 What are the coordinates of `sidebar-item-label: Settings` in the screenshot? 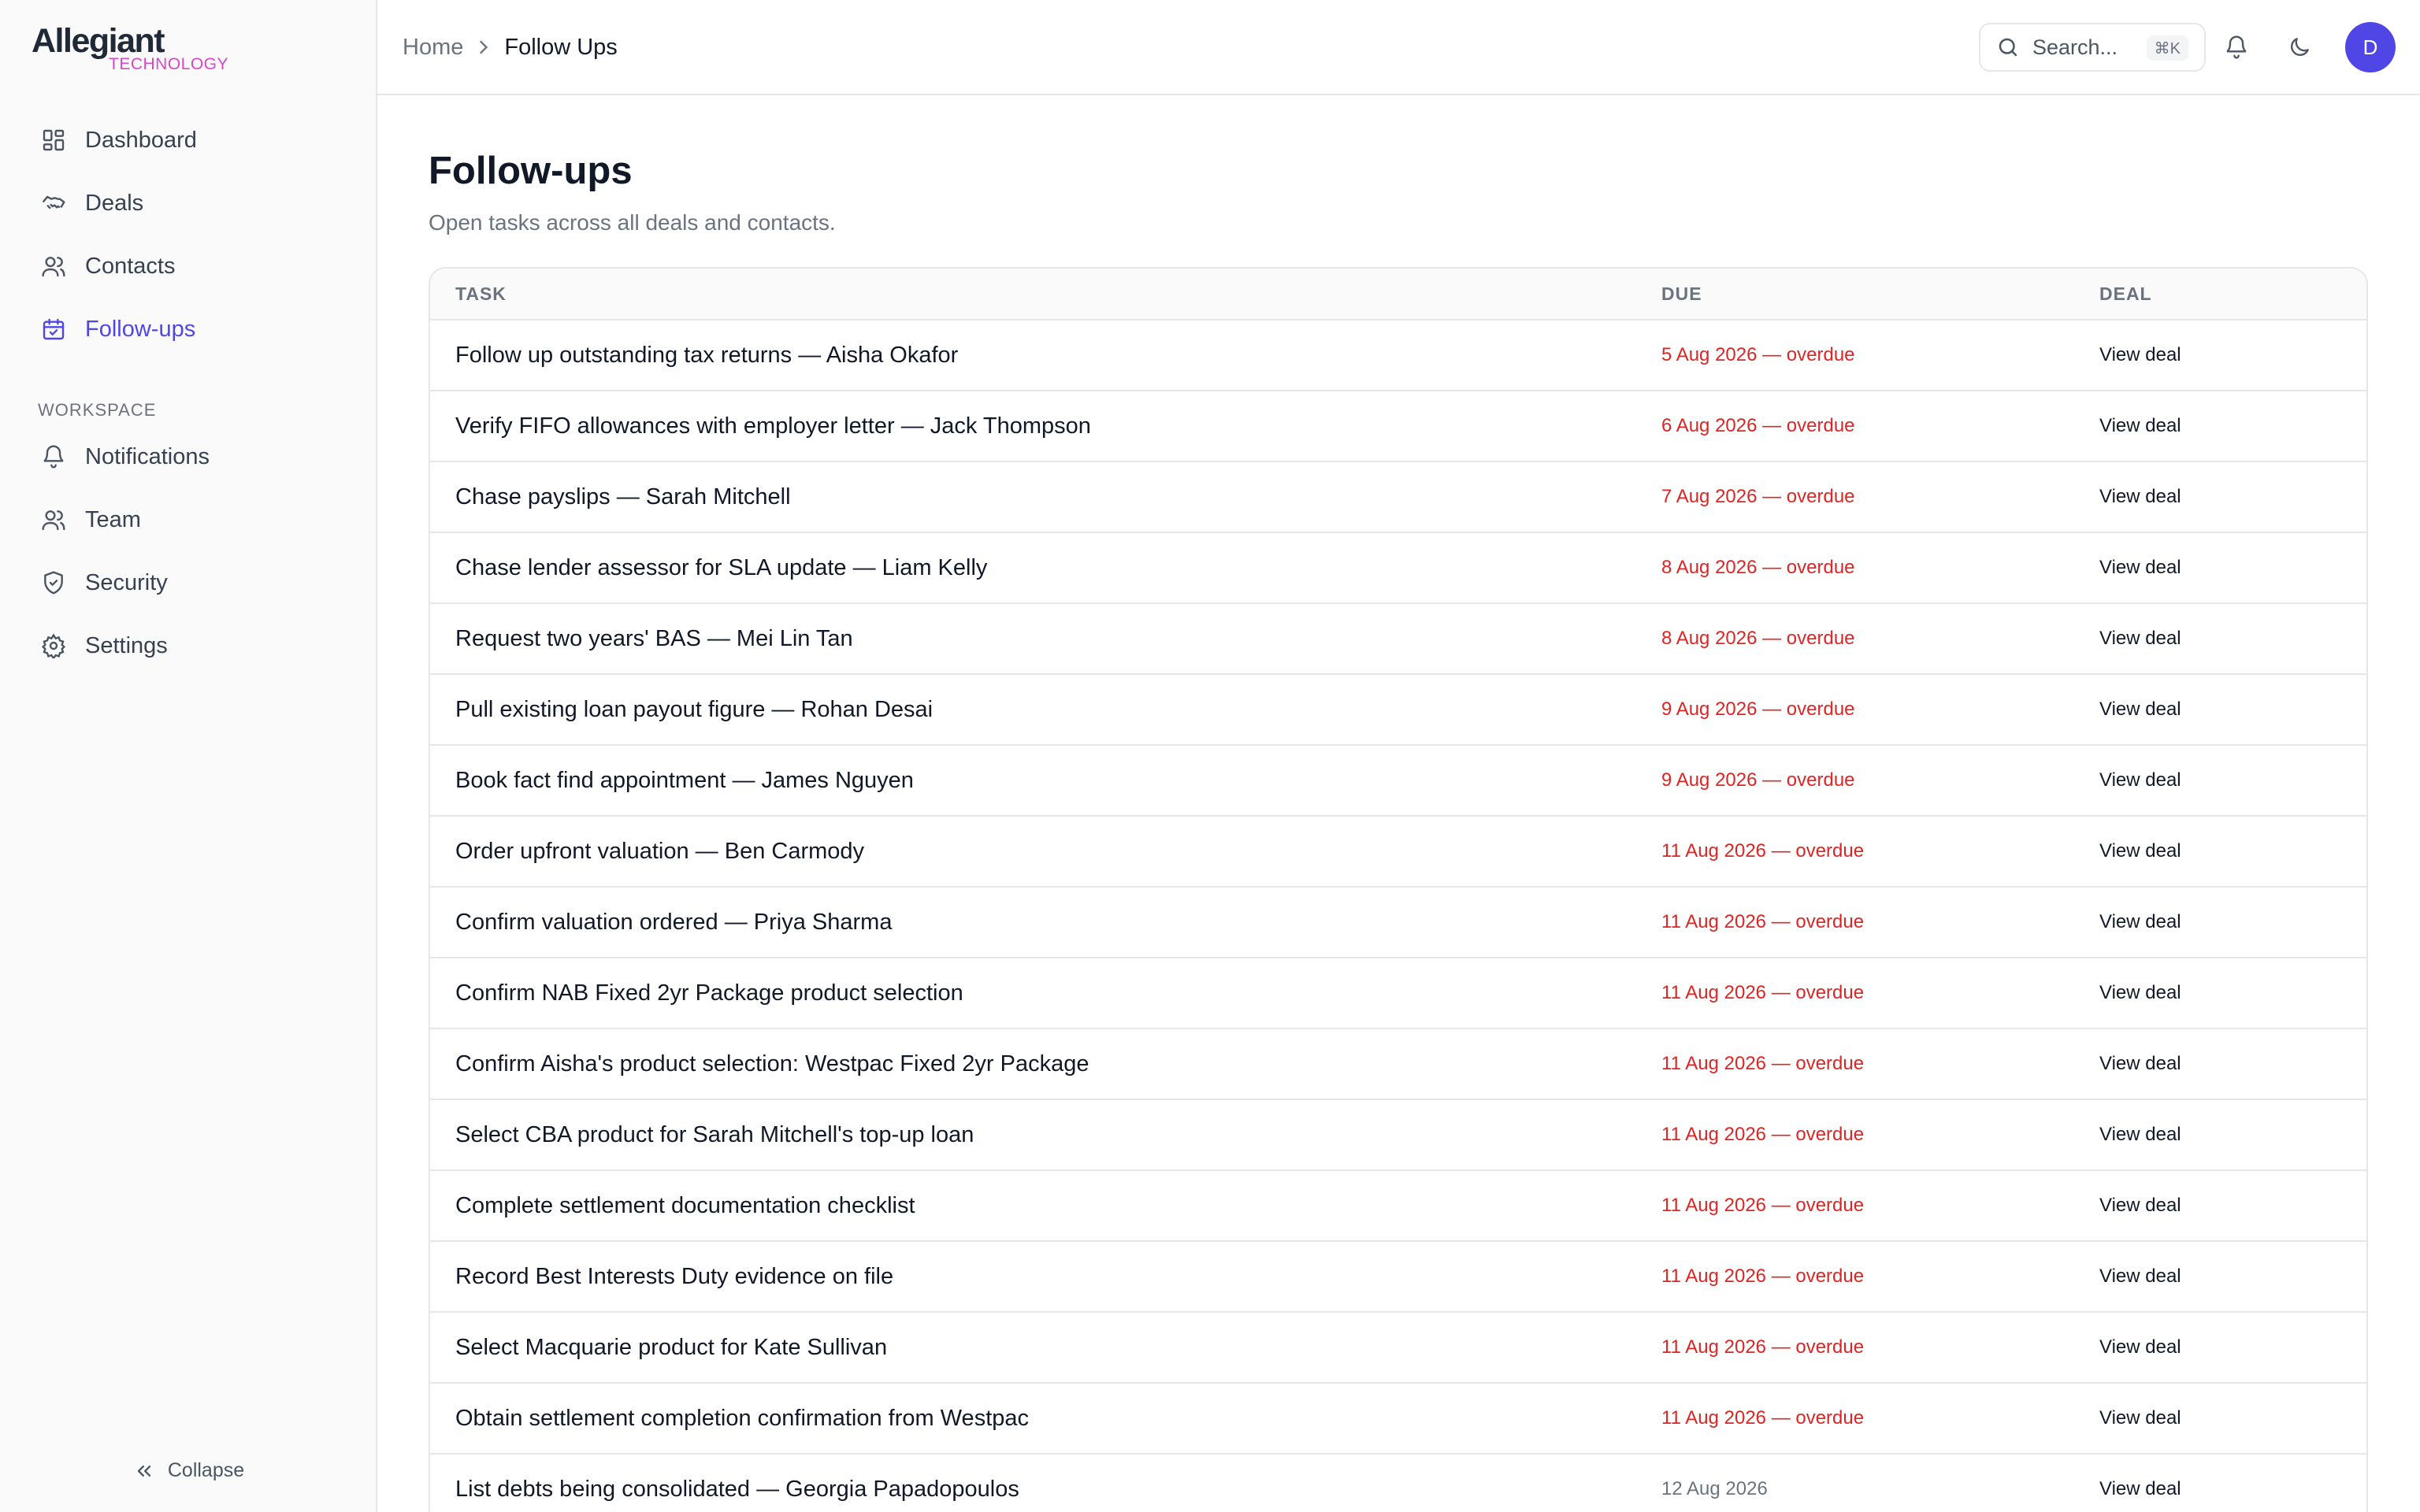 It's located at (126, 645).